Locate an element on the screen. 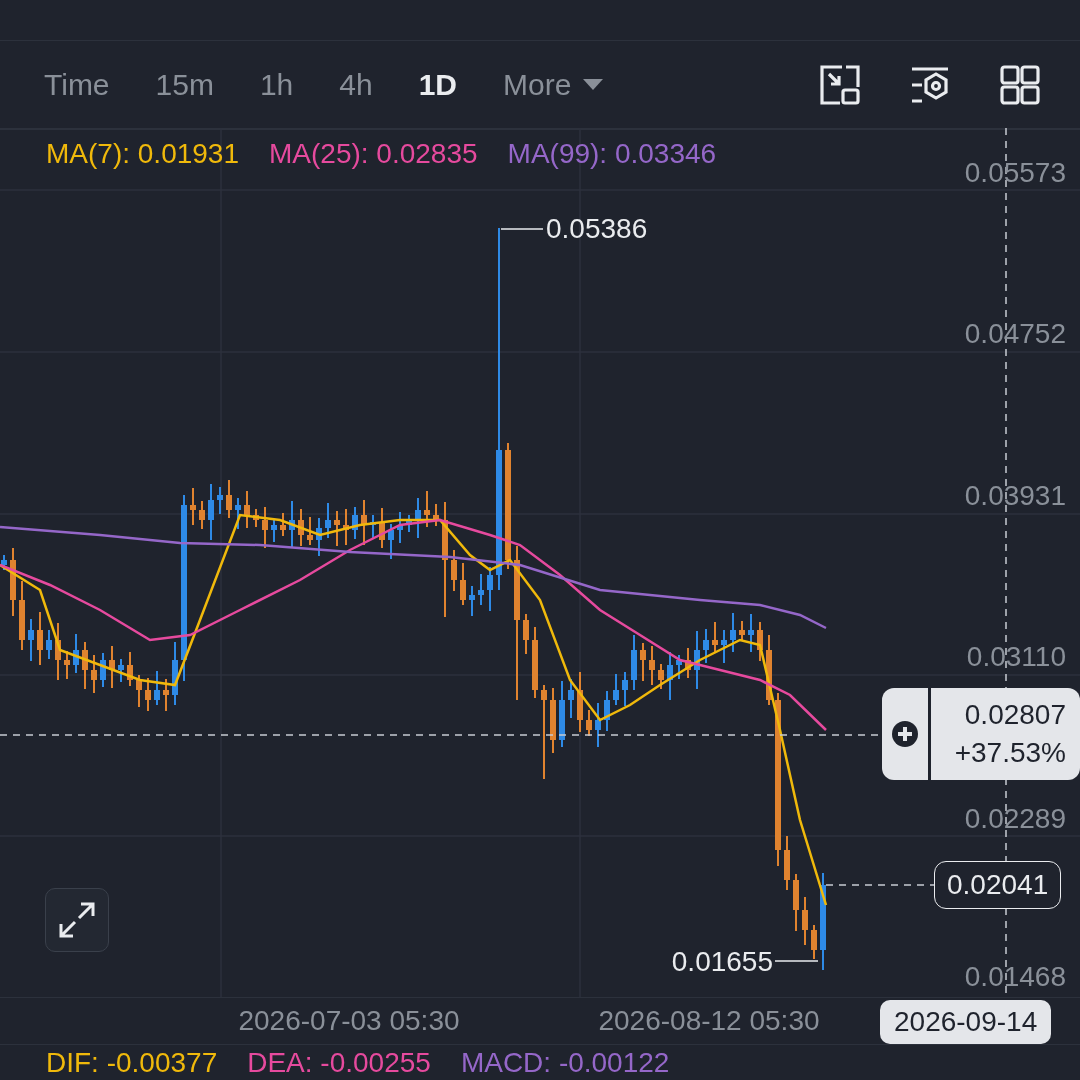  interval-tab: 1h is located at coordinates (276, 84).